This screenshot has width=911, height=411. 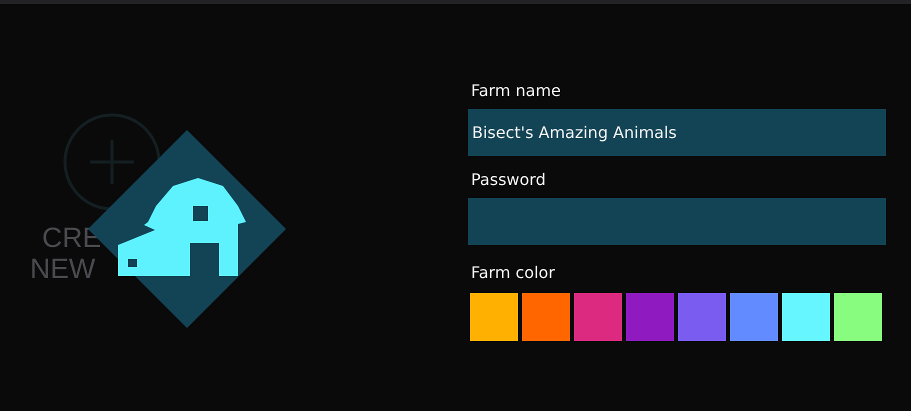 I want to click on farm-name-field: Bisect's Amazing Animals, so click(x=677, y=132).